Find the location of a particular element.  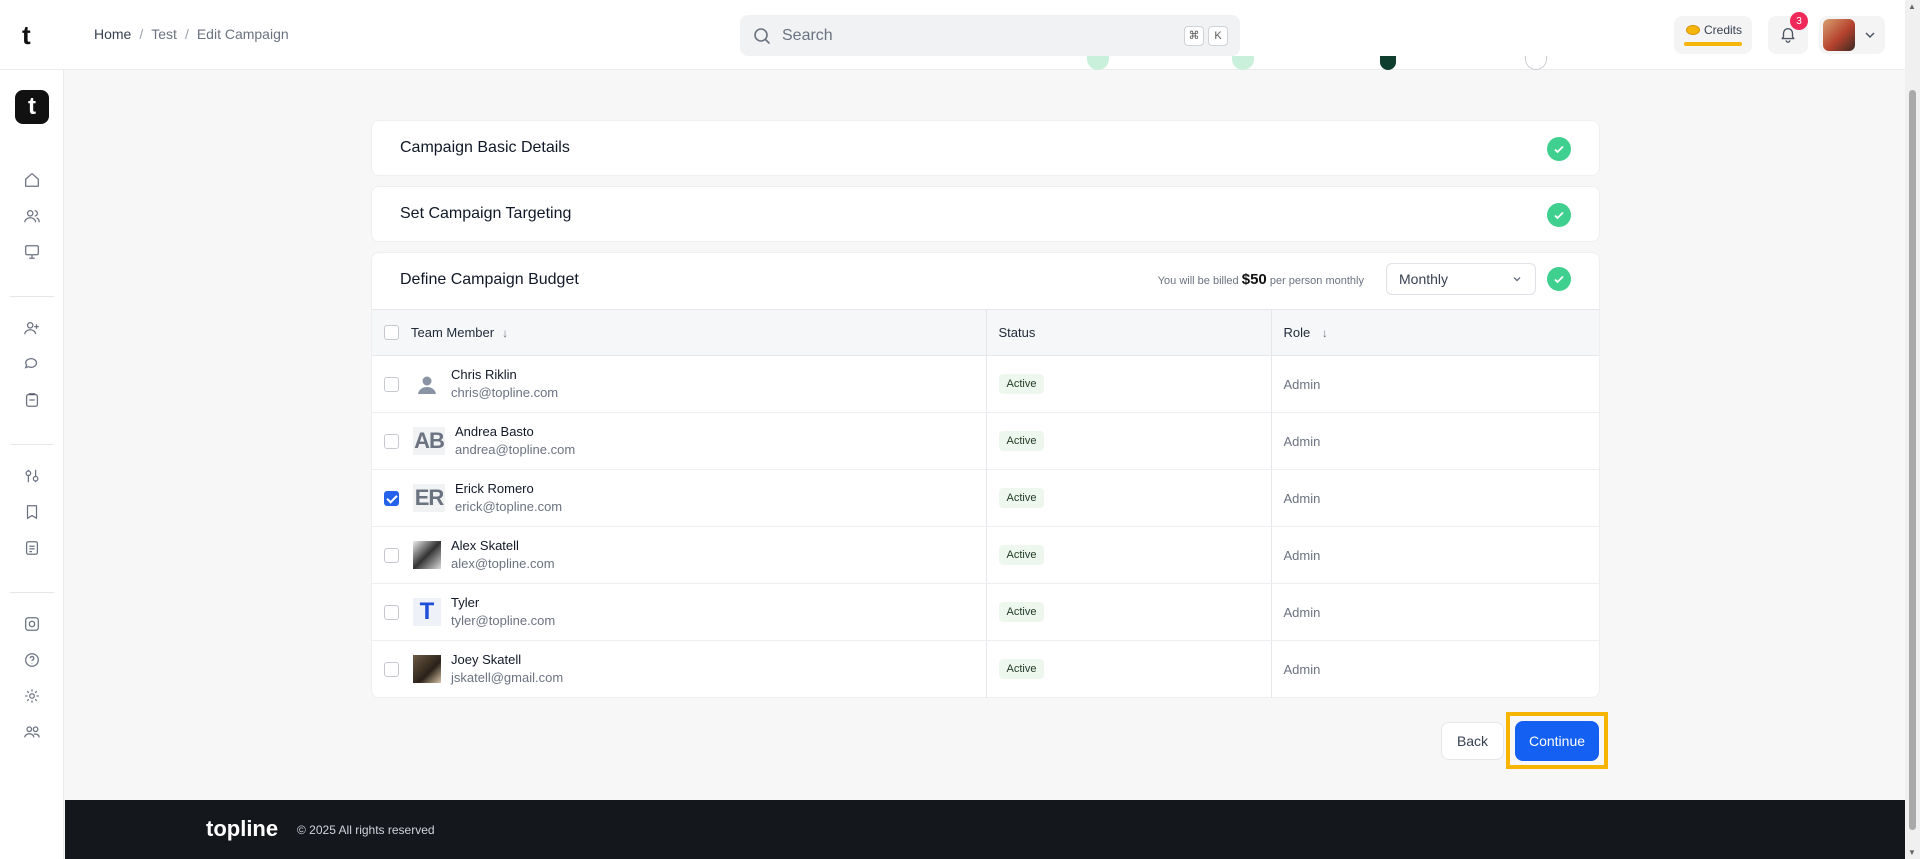

chat-icon is located at coordinates (32, 364).